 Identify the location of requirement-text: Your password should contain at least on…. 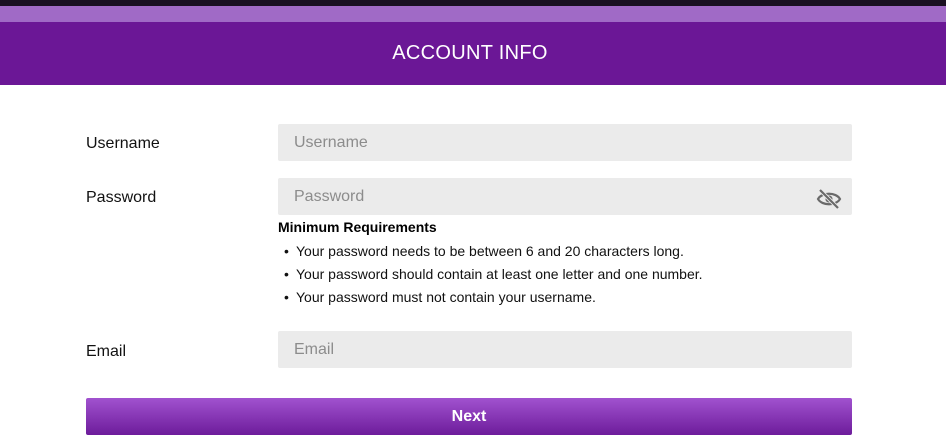
(499, 274).